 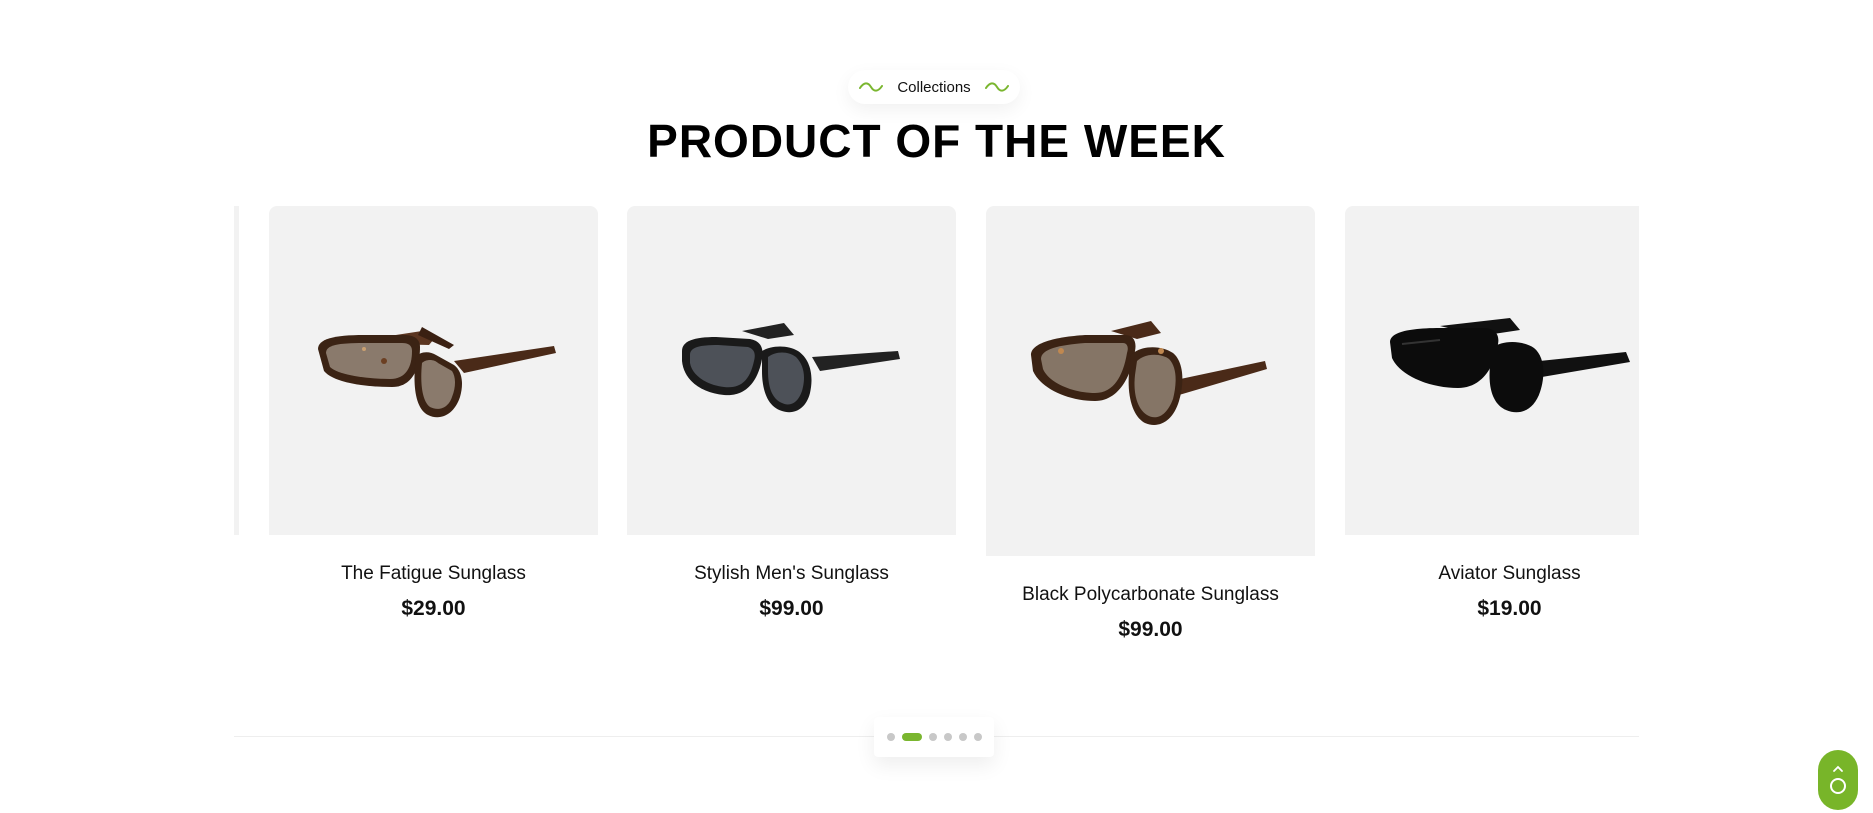 I want to click on section-subtitle-pill: Collections, so click(x=934, y=87).